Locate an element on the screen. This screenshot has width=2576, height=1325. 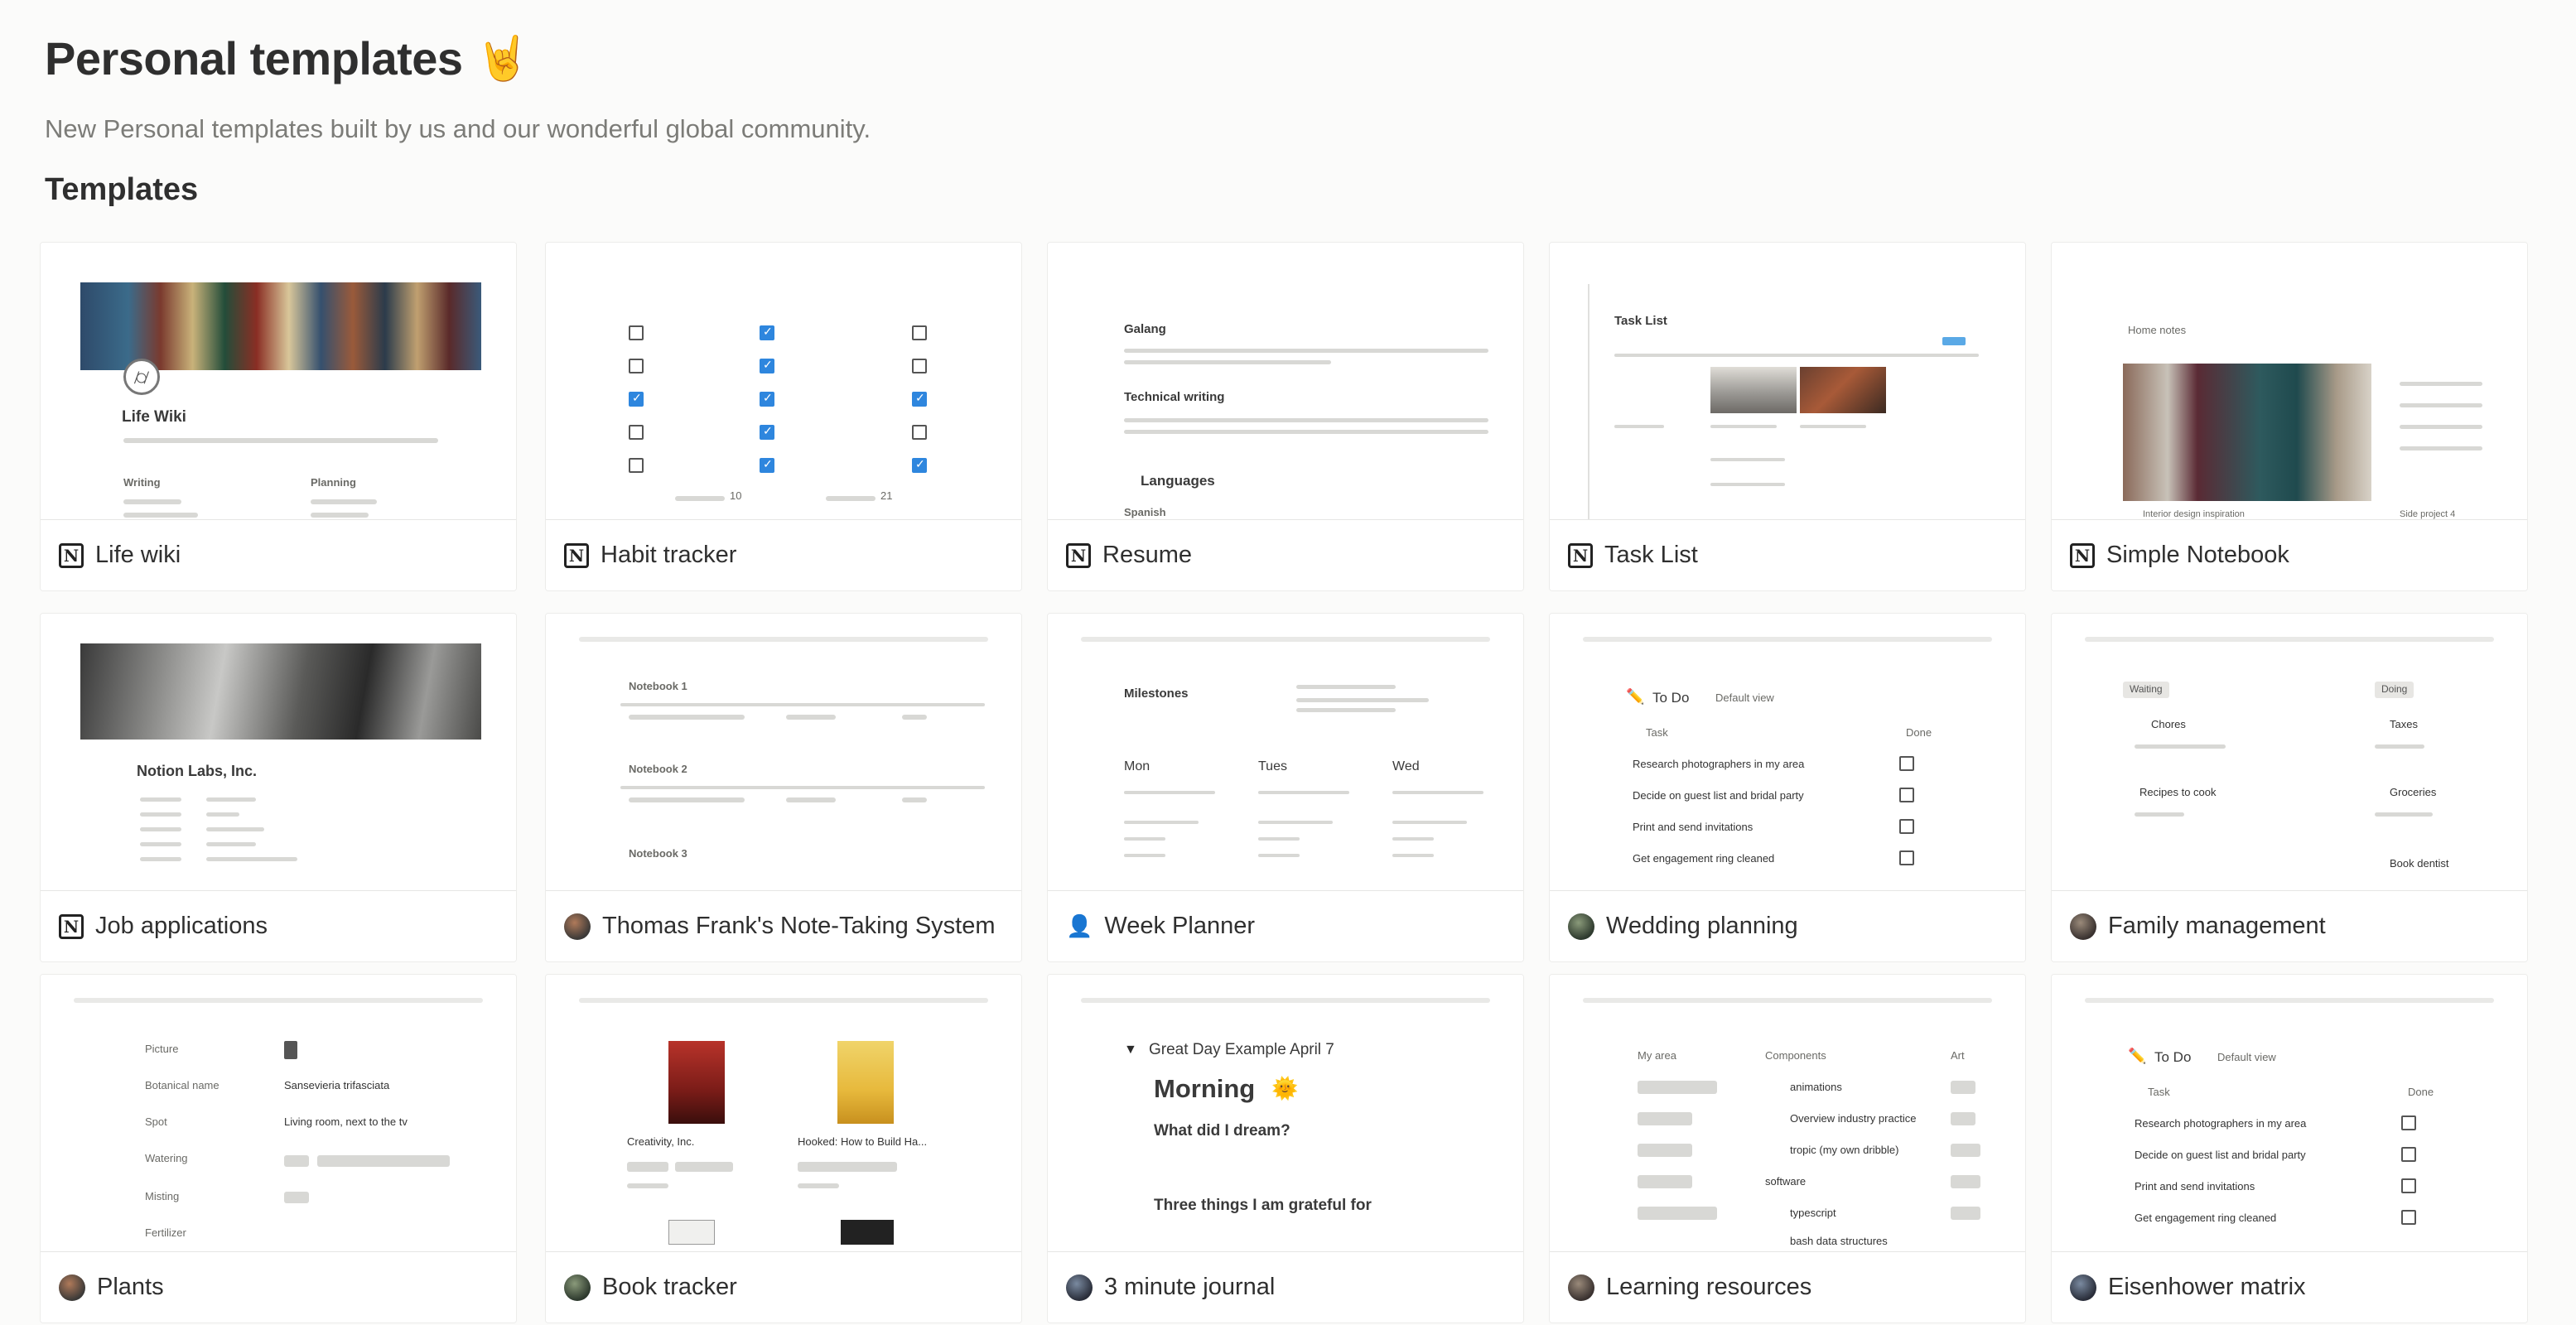
template-name: Eisenhower matrix is located at coordinates (2207, 1287).